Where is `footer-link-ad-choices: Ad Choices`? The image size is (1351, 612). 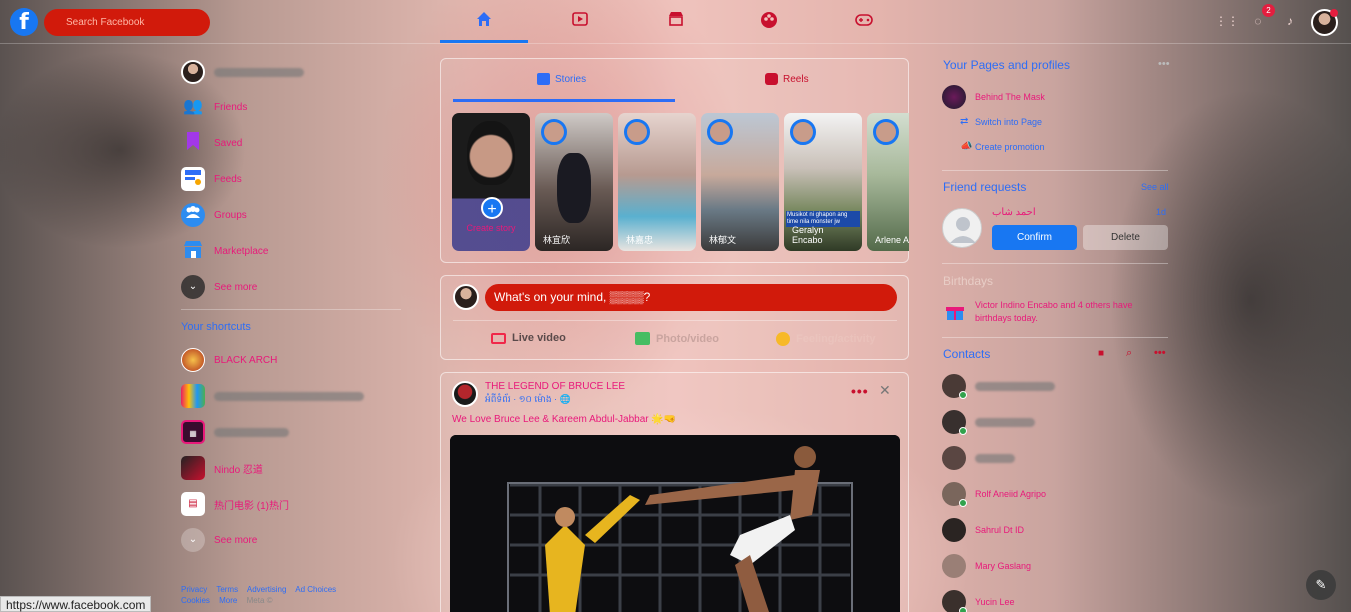
footer-link-ad-choices: Ad Choices is located at coordinates (315, 589).